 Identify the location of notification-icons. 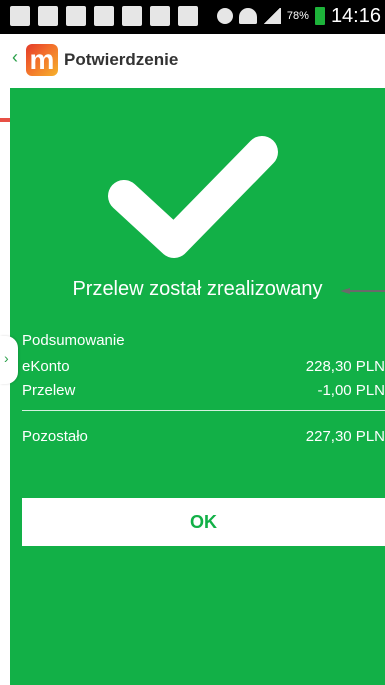
(104, 16).